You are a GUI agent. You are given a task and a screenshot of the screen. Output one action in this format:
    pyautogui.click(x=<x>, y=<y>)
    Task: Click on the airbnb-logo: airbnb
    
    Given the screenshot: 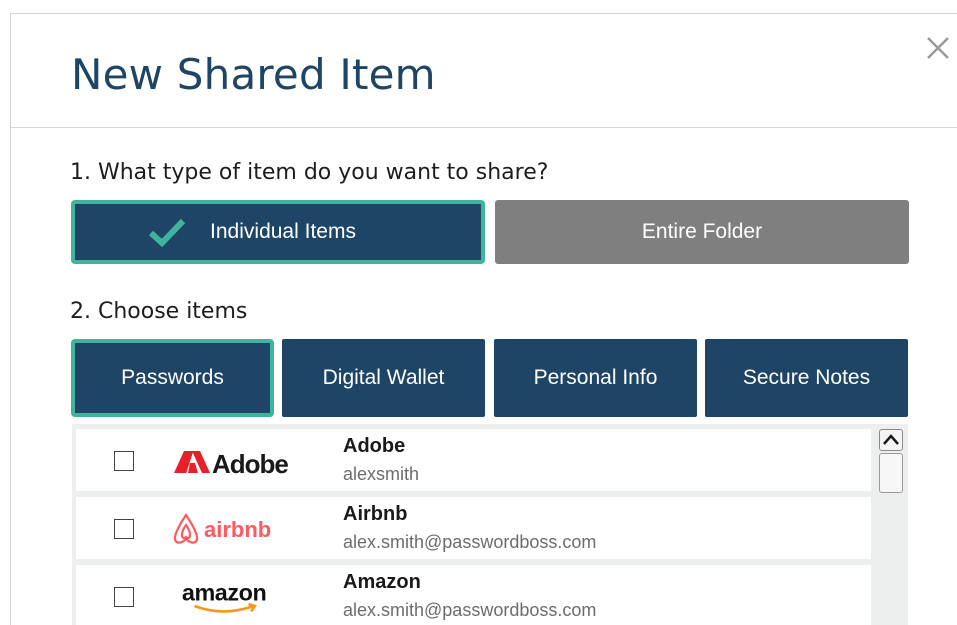 What is the action you would take?
    pyautogui.click(x=222, y=528)
    